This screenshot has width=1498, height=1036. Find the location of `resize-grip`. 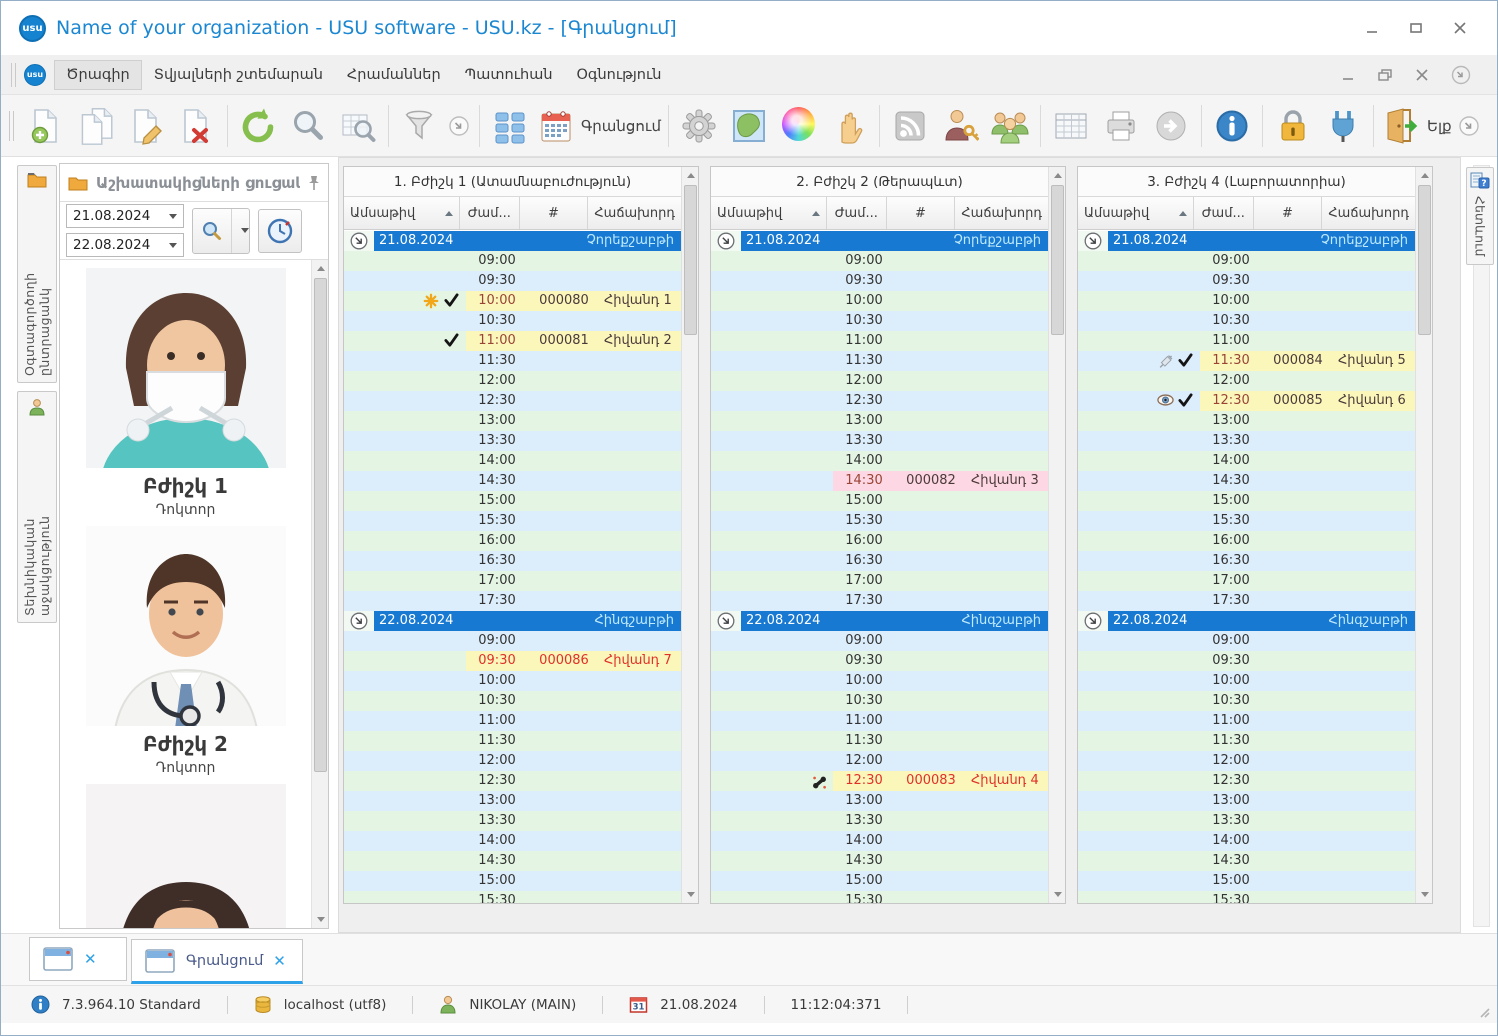

resize-grip is located at coordinates (1484, 1012).